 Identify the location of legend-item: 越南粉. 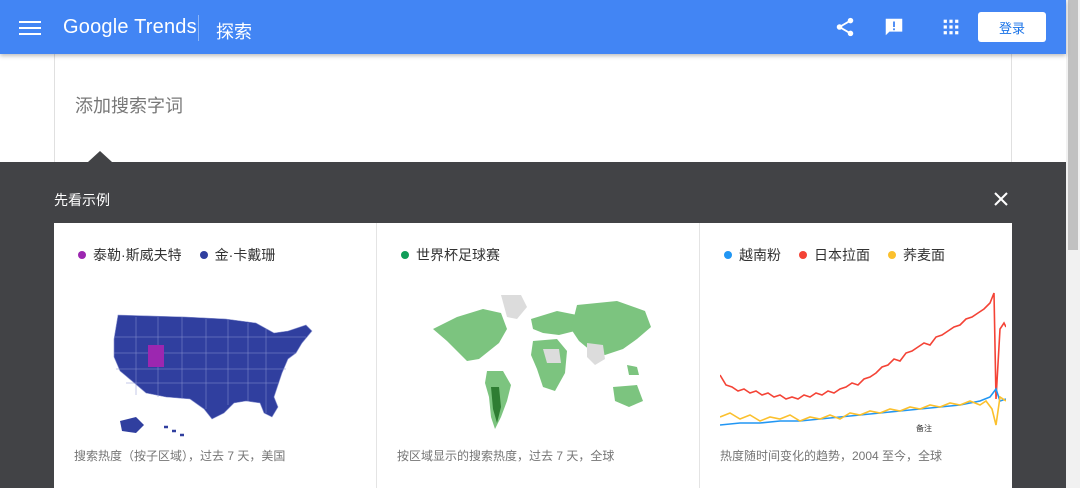
(752, 255).